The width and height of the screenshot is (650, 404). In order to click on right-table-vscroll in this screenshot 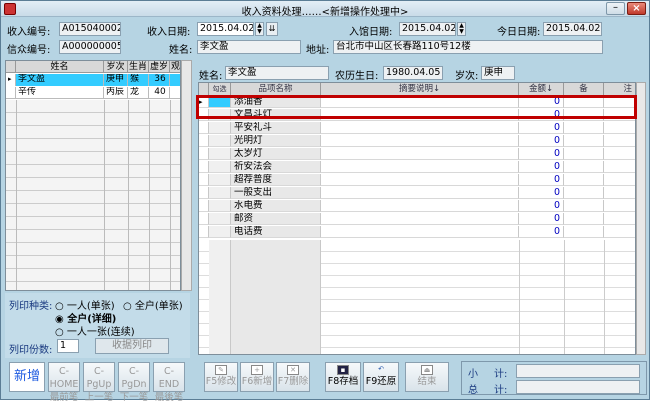, I will do `click(641, 218)`.